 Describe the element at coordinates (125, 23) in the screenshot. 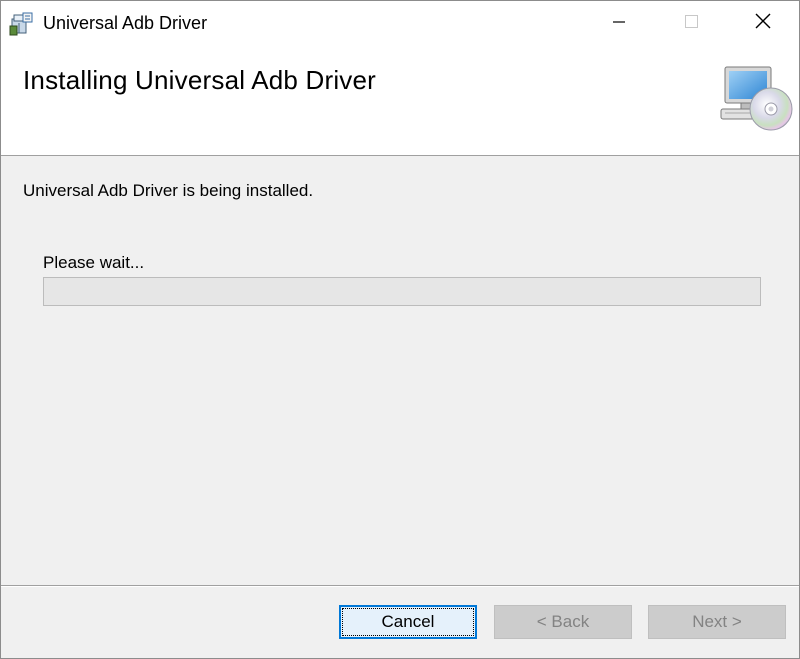

I see `window-title: Universal Adb Driver` at that location.